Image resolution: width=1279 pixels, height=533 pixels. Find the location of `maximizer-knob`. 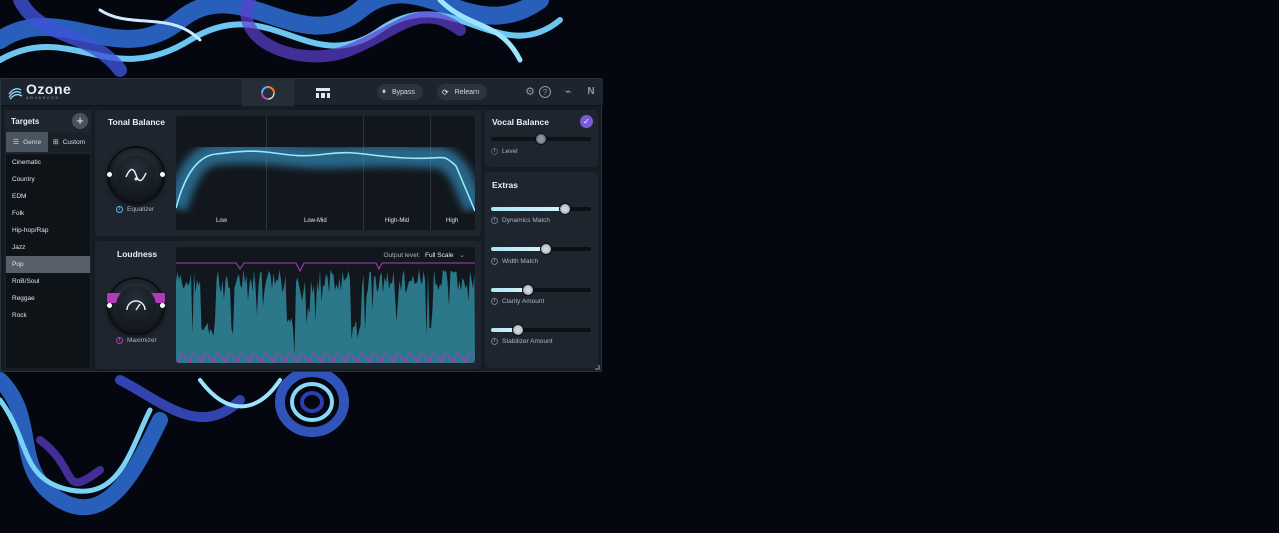

maximizer-knob is located at coordinates (136, 306).